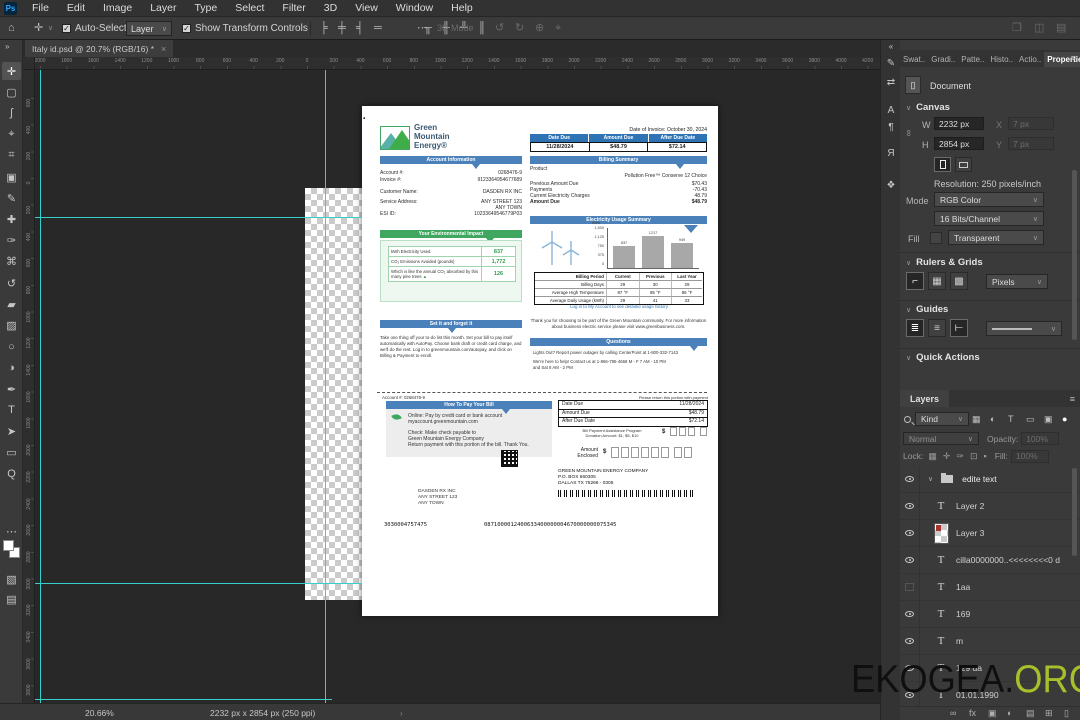 Image resolution: width=1080 pixels, height=720 pixels. What do you see at coordinates (1049, 713) in the screenshot?
I see `new-layer-icon: ⊞` at bounding box center [1049, 713].